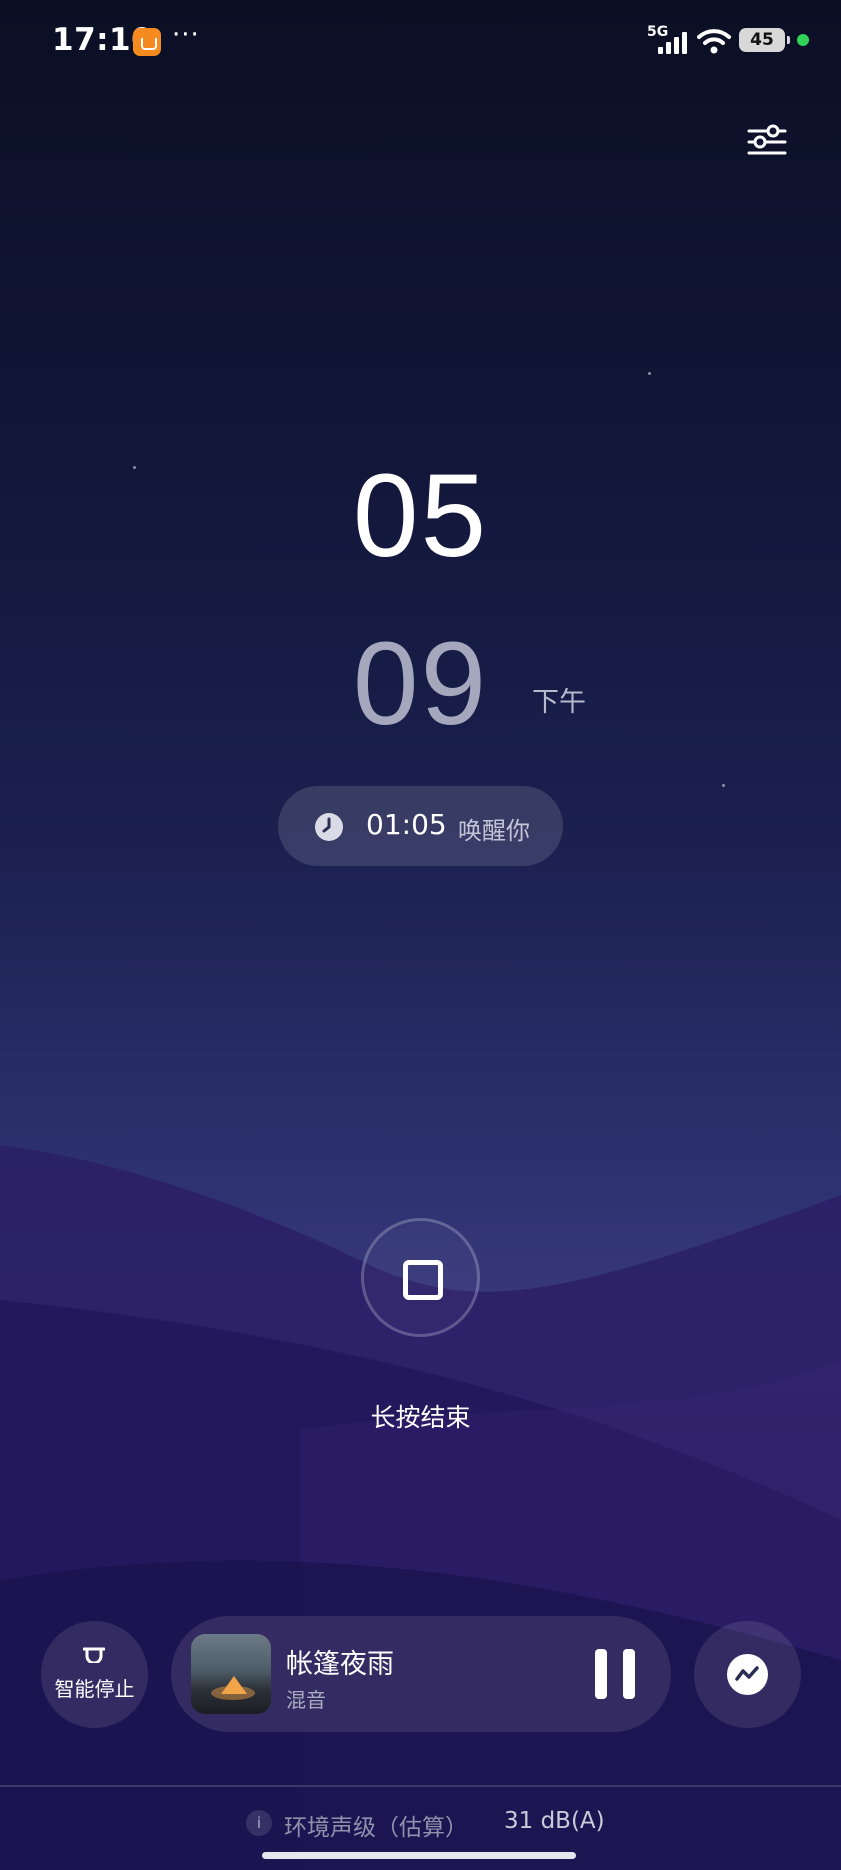 The width and height of the screenshot is (841, 1870). I want to click on environment-value: 31 dB(A), so click(554, 1821).